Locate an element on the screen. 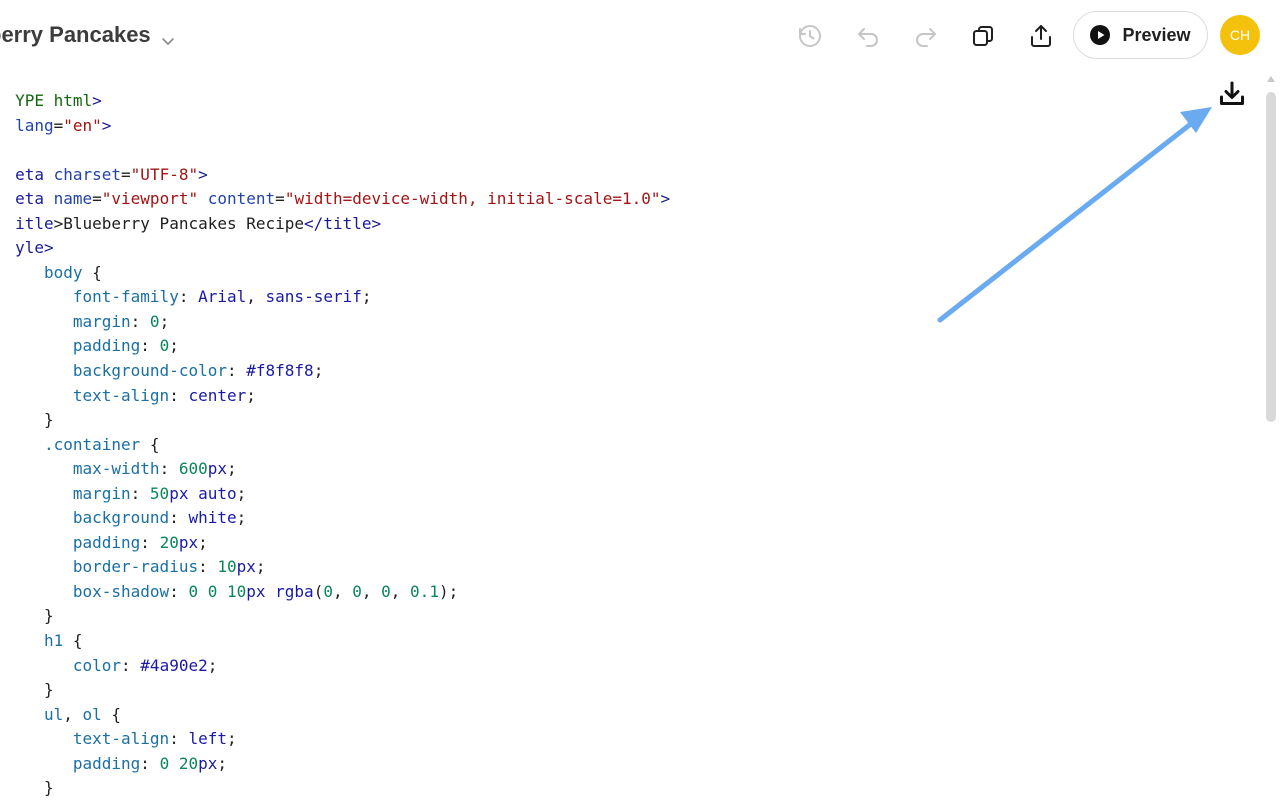 The height and width of the screenshot is (800, 1280). code-token: background is located at coordinates (121, 518).